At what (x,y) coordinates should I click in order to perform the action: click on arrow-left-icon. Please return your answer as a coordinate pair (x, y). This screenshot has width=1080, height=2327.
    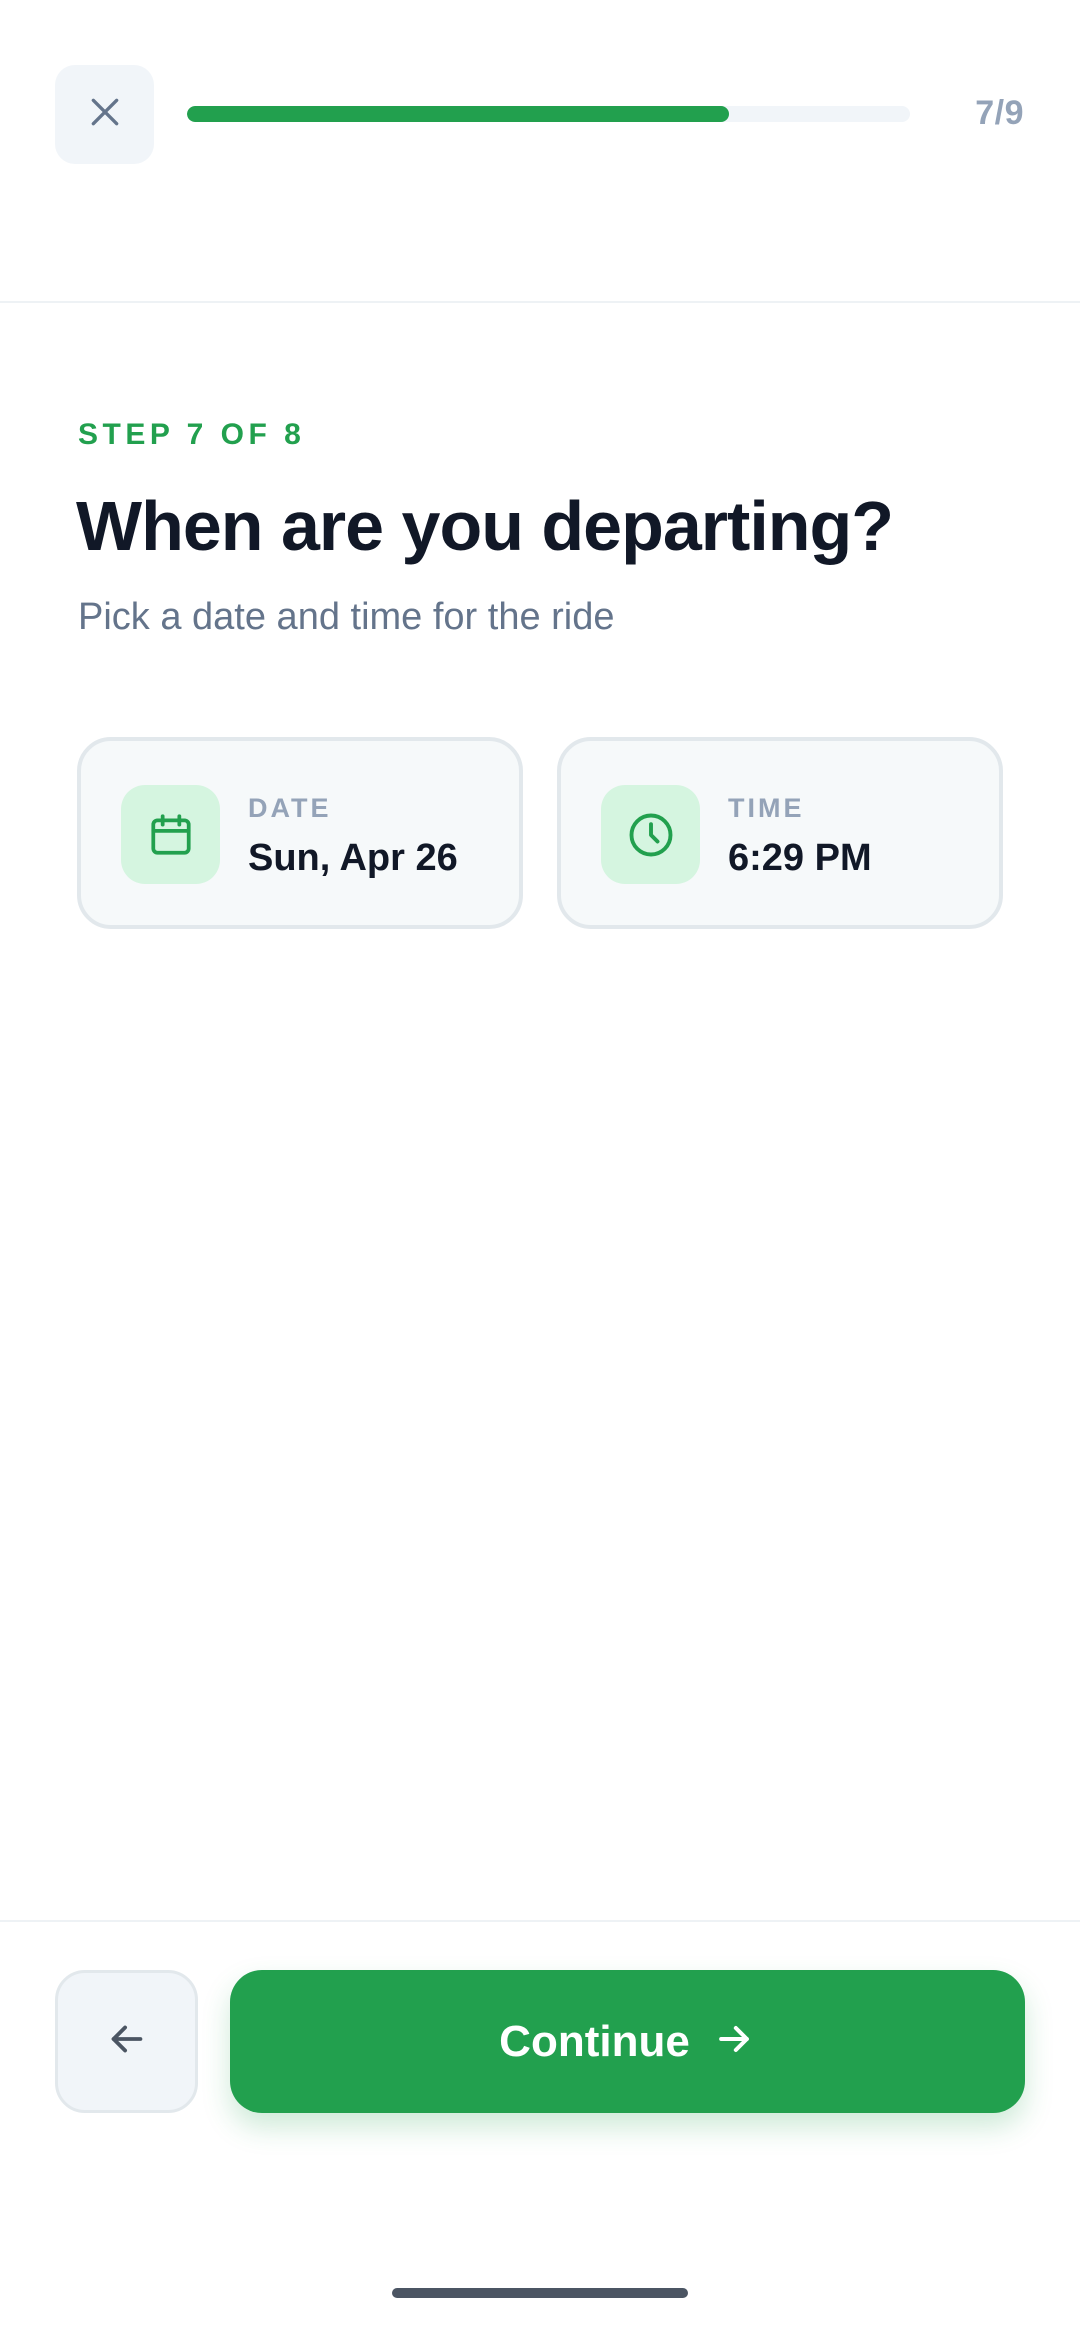
    Looking at the image, I should click on (127, 2041).